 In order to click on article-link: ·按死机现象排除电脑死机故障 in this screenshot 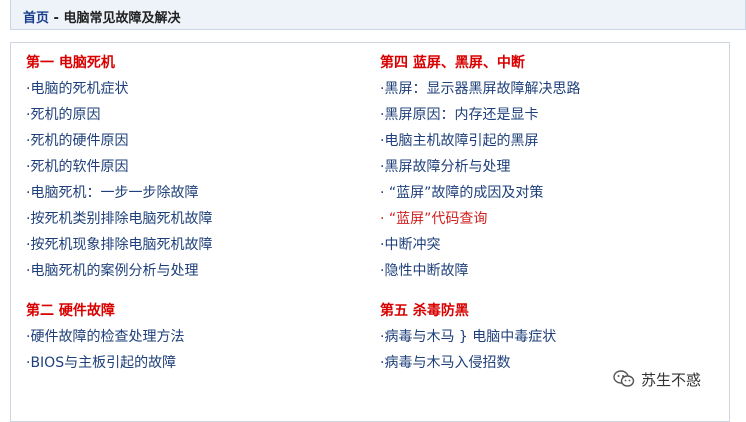, I will do `click(119, 245)`.